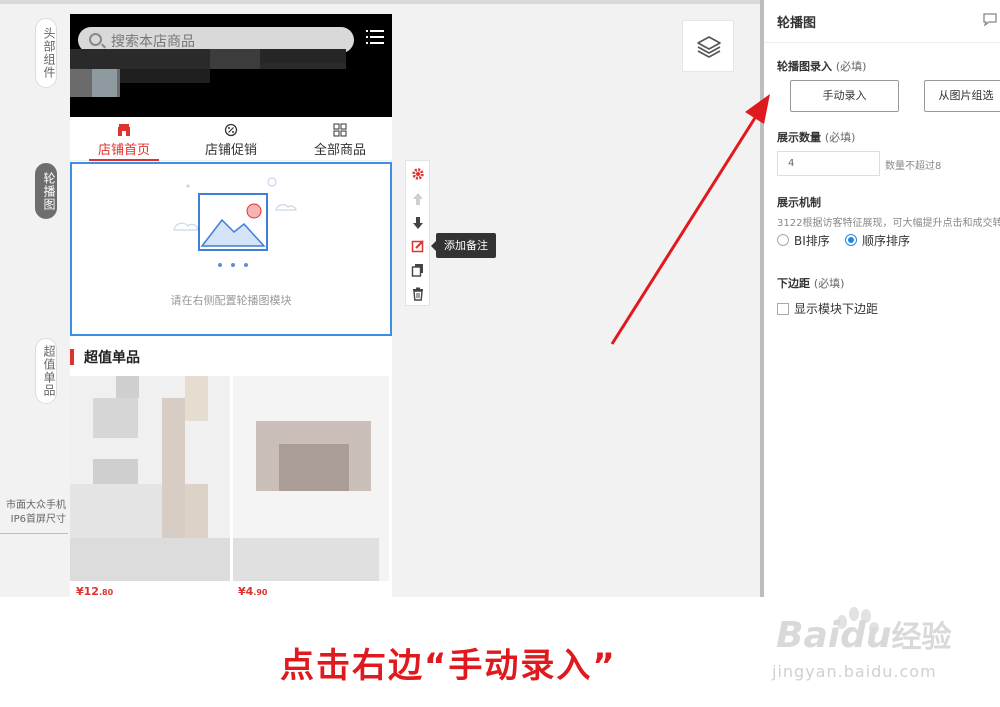  I want to click on grid-icon, so click(340, 130).